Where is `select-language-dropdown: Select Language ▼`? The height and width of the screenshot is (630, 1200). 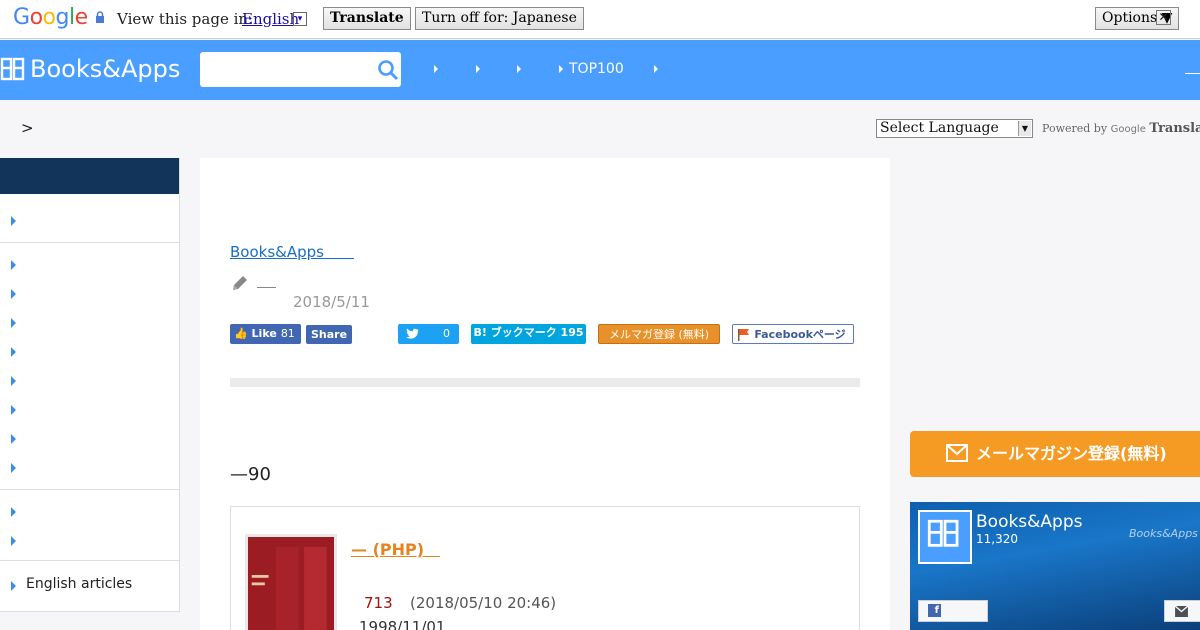 select-language-dropdown: Select Language ▼ is located at coordinates (954, 128).